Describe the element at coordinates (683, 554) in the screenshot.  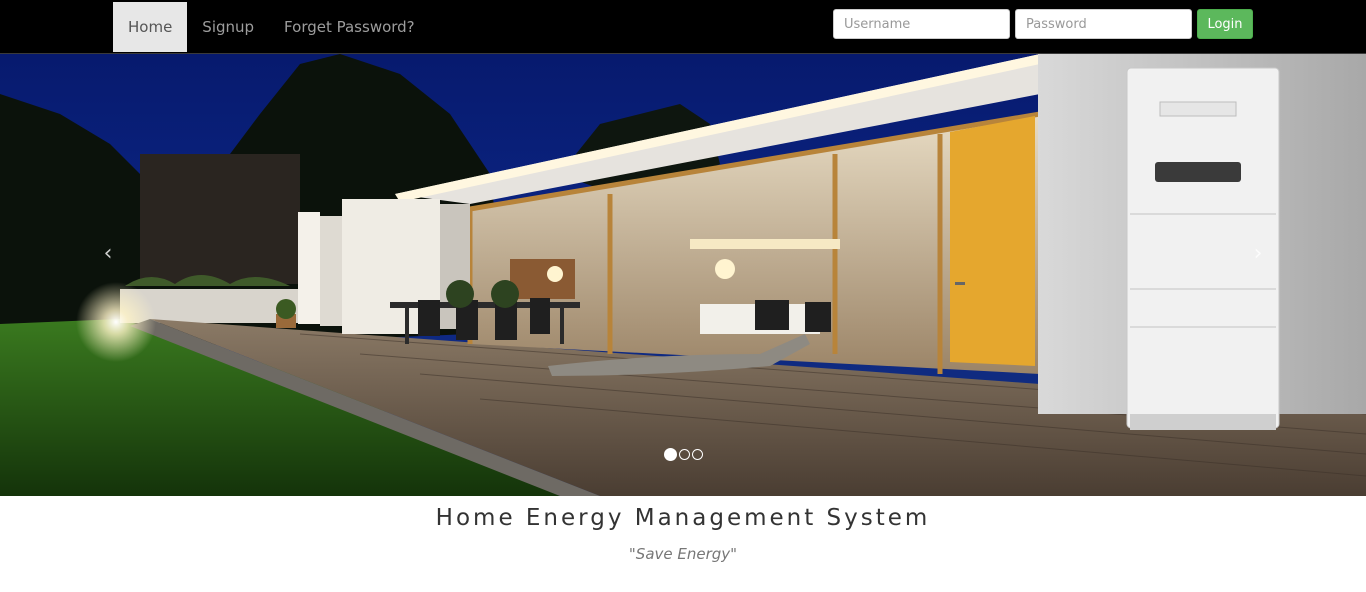
I see `tagline: "Save Energy"` at that location.